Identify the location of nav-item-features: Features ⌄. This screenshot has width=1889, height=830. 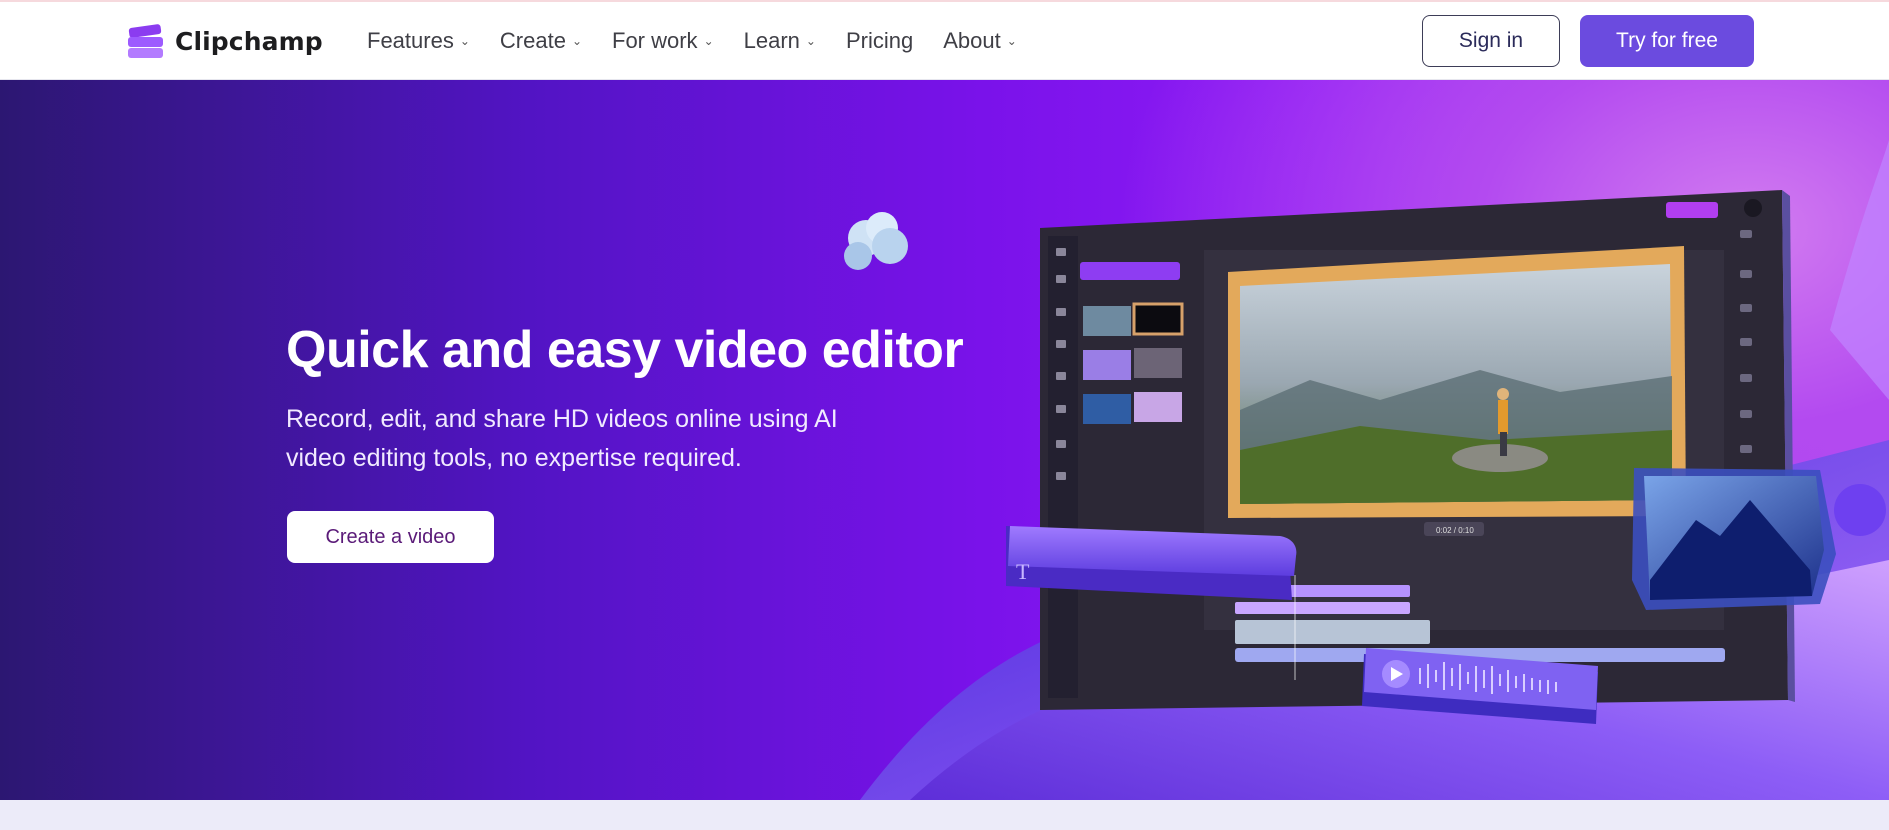
(418, 41).